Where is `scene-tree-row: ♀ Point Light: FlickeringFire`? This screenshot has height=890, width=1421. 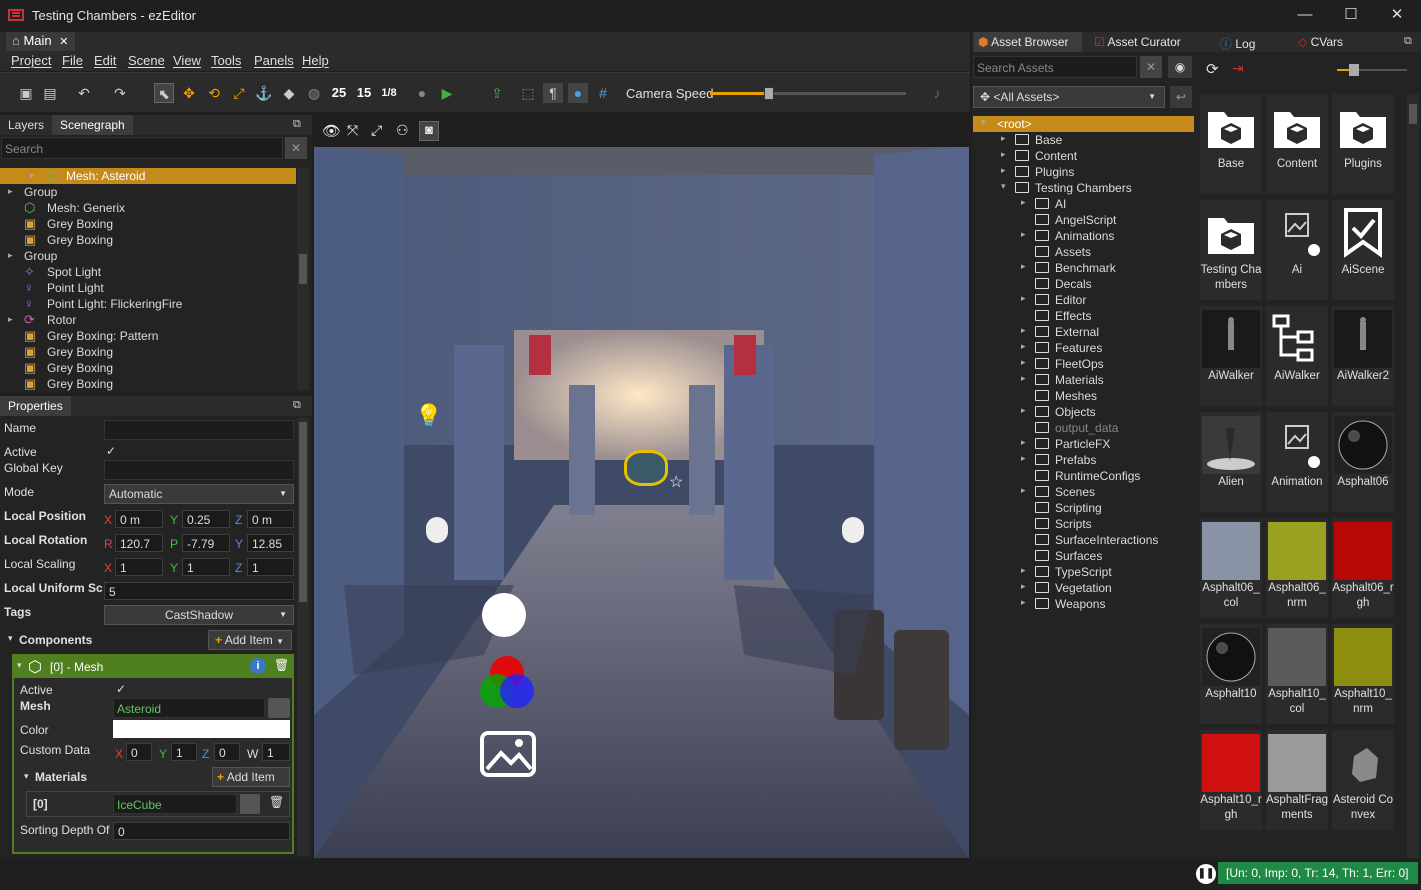
scene-tree-row: ♀ Point Light: FlickeringFire is located at coordinates (148, 304).